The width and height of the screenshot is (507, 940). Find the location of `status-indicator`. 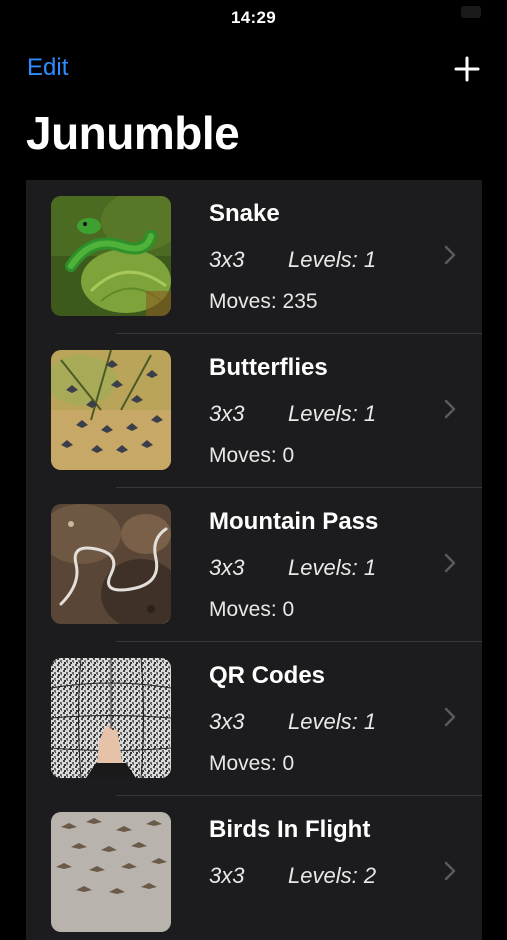

status-indicator is located at coordinates (471, 12).